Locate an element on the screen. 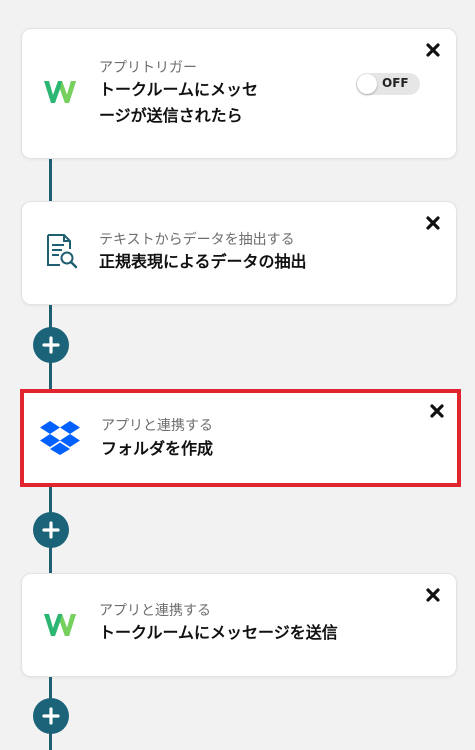 The height and width of the screenshot is (750, 475). dropbox-icon is located at coordinates (60, 439).